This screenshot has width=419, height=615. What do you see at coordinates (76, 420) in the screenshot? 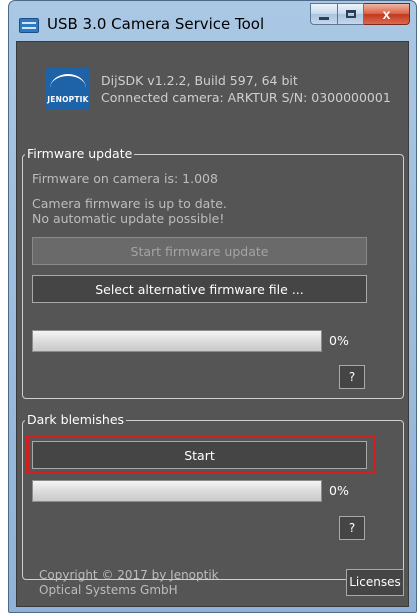
I see `dark-blemishes-title: Dark blemishes` at bounding box center [76, 420].